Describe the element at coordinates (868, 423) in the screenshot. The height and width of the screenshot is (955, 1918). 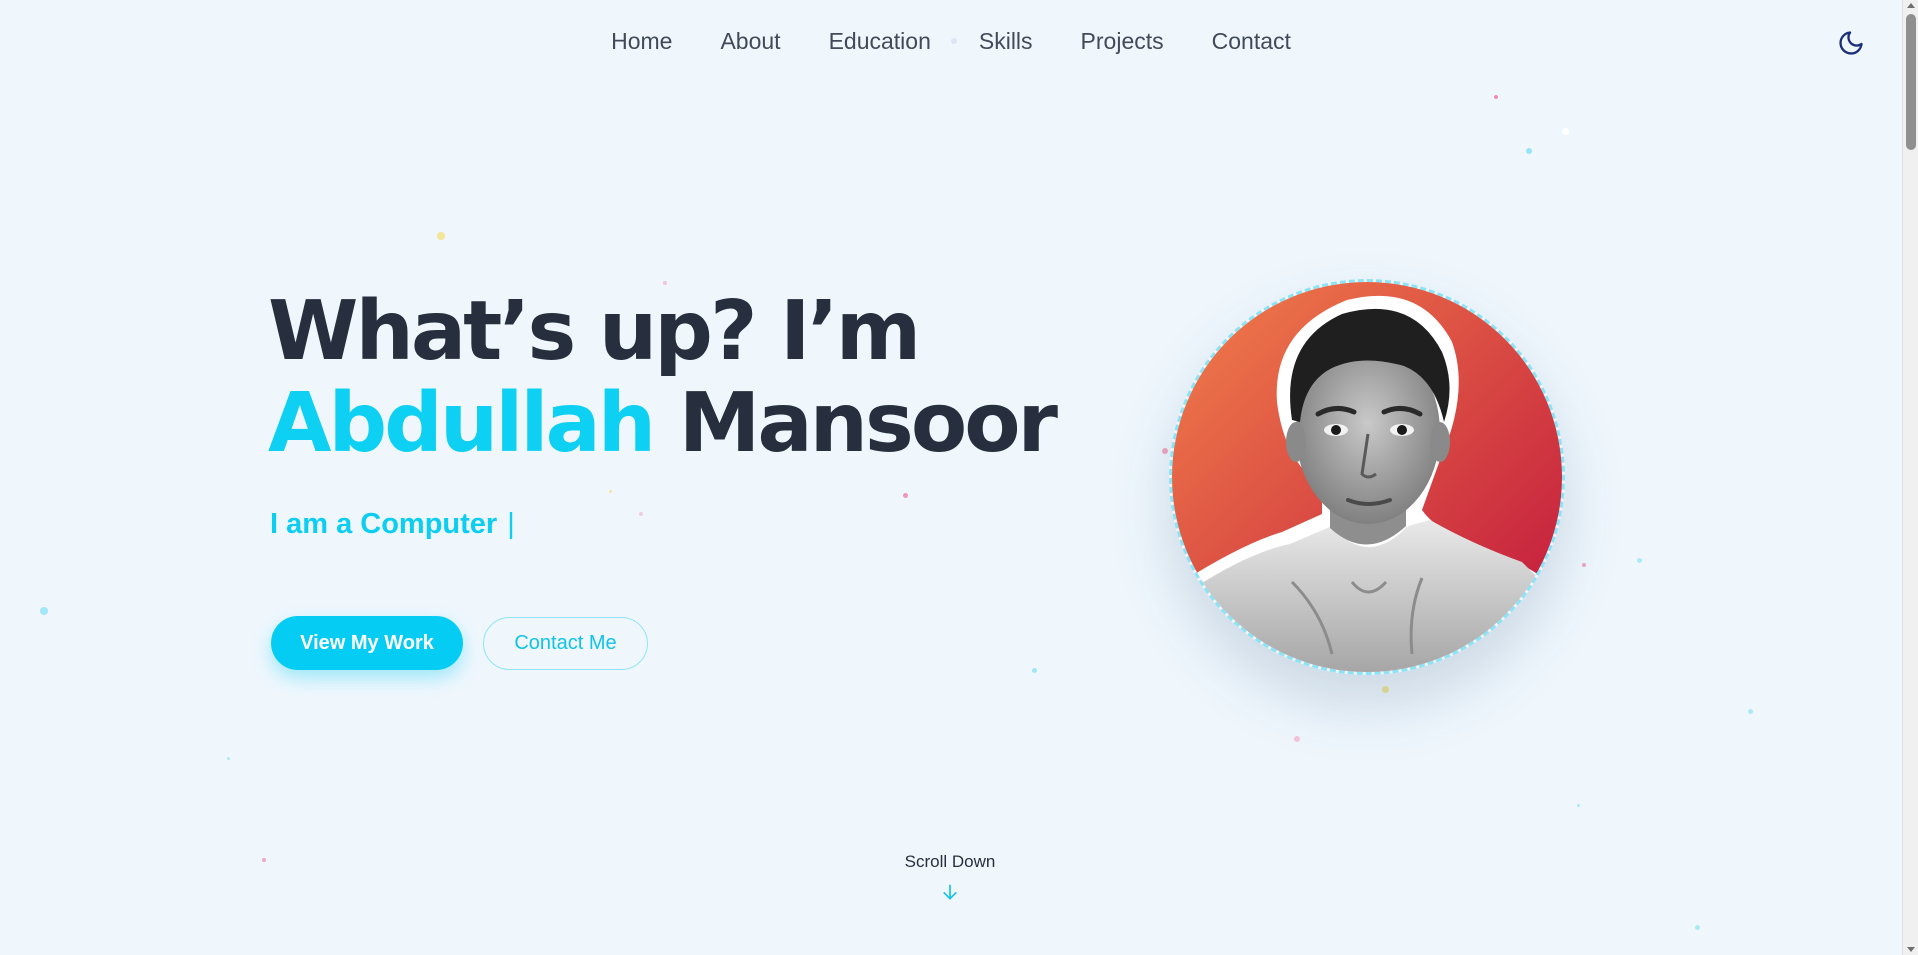
I see `hero-last-name: Mansoor` at that location.